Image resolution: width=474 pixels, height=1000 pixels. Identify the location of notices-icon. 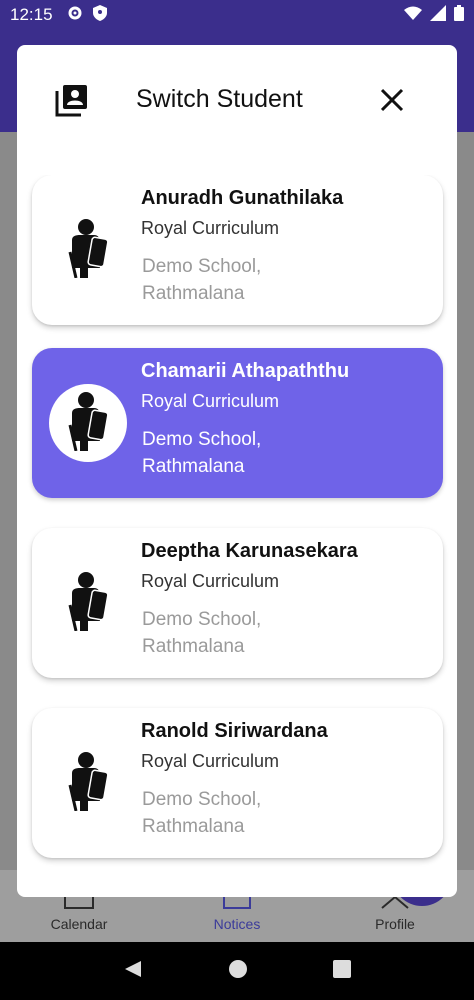
(237, 903).